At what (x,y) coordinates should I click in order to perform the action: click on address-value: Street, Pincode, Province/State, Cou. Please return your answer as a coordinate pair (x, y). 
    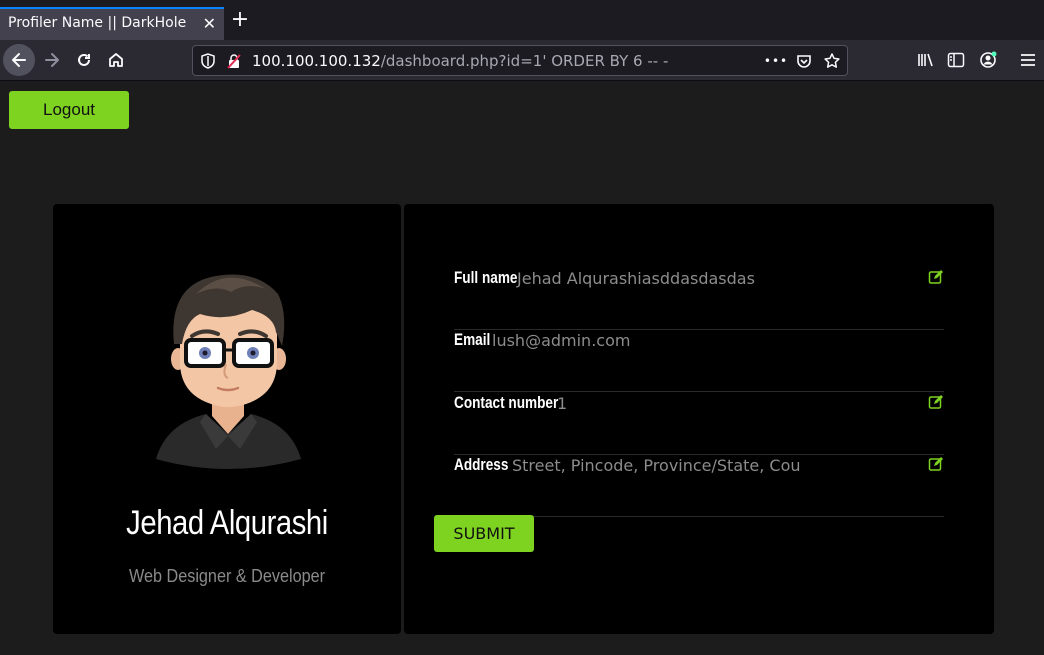
    Looking at the image, I should click on (656, 465).